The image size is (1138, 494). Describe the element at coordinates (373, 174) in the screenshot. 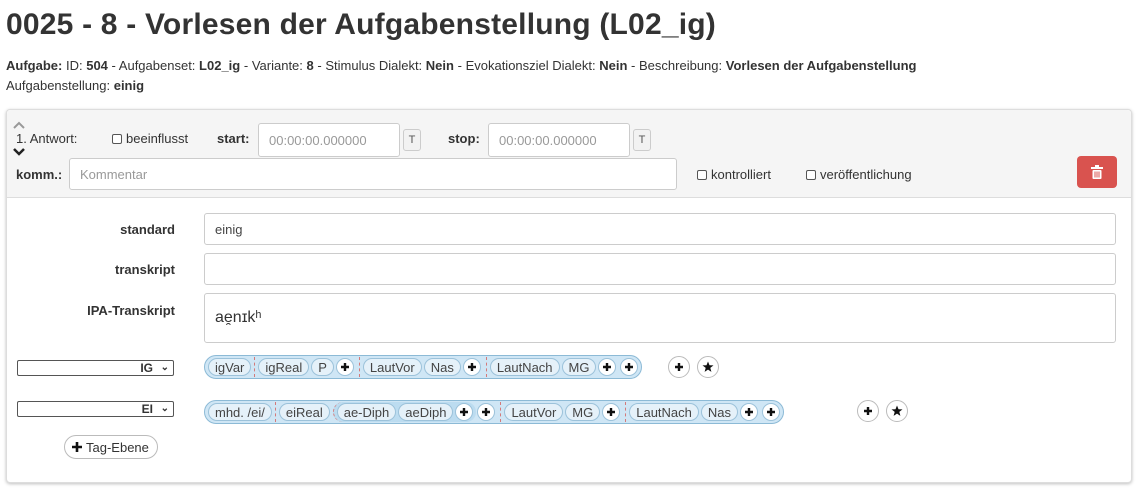

I see `comment-input: Kommentar` at that location.